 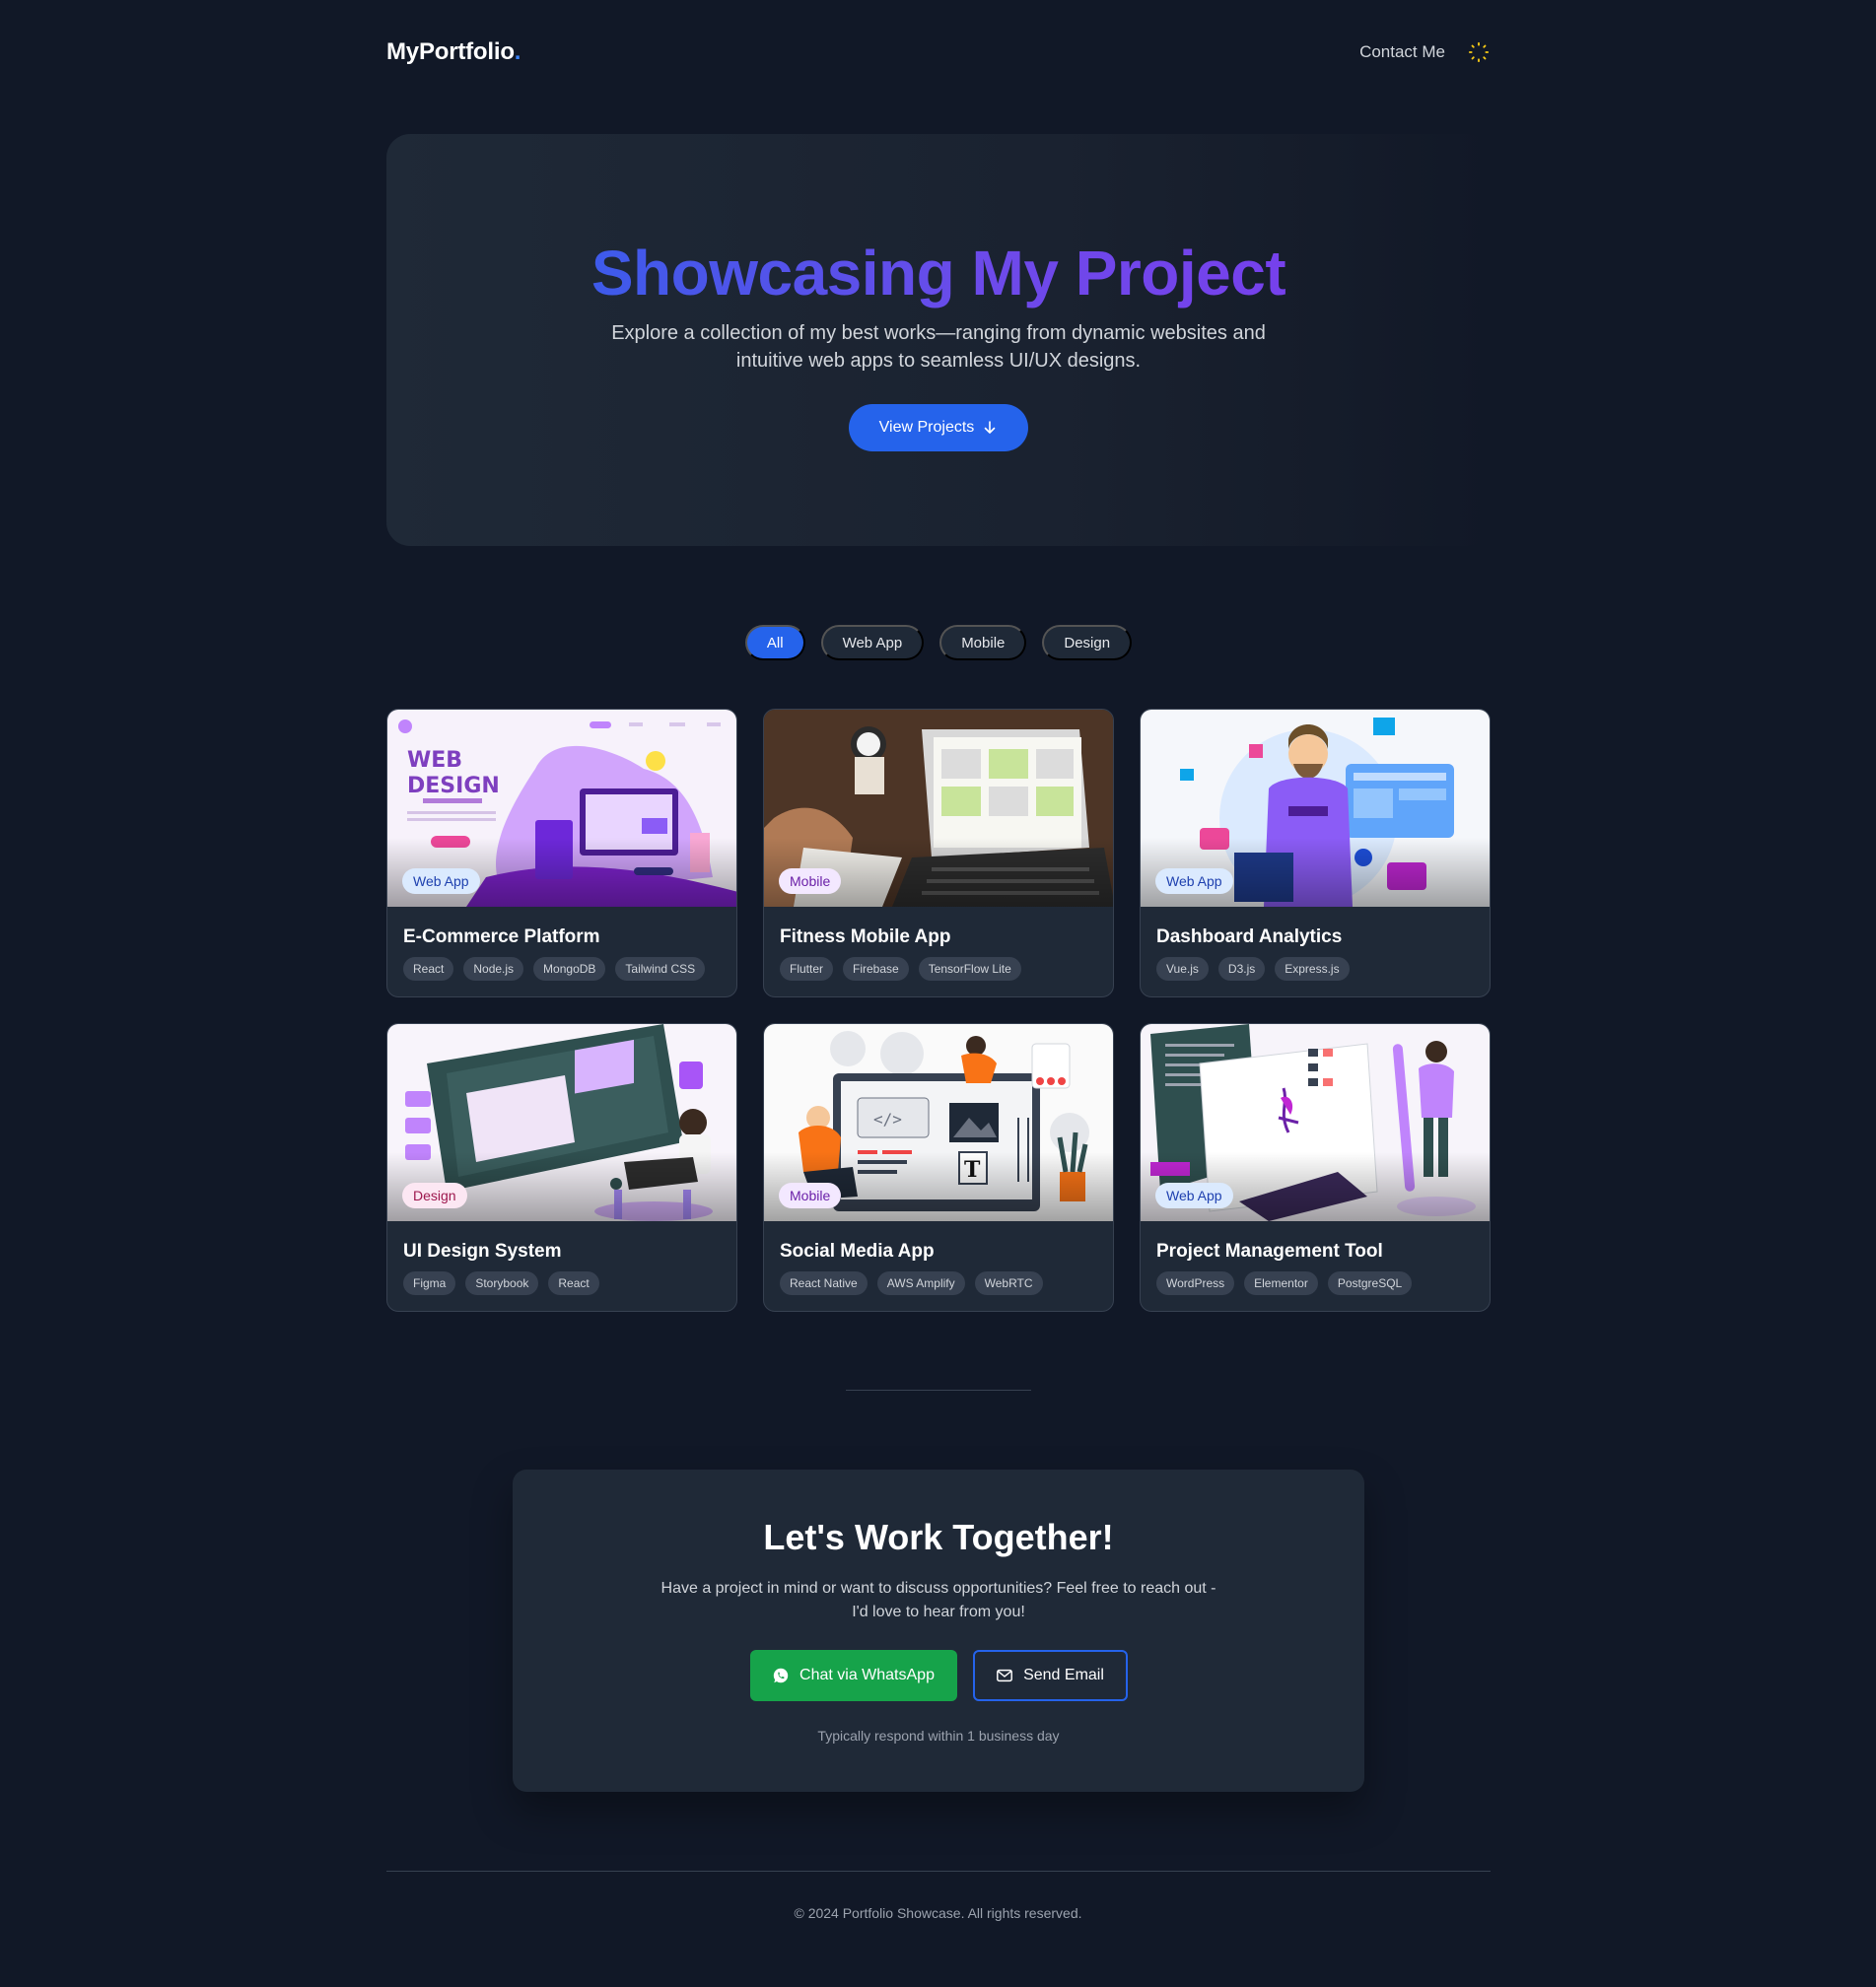 I want to click on project-title: Fitness Mobile App, so click(x=865, y=937).